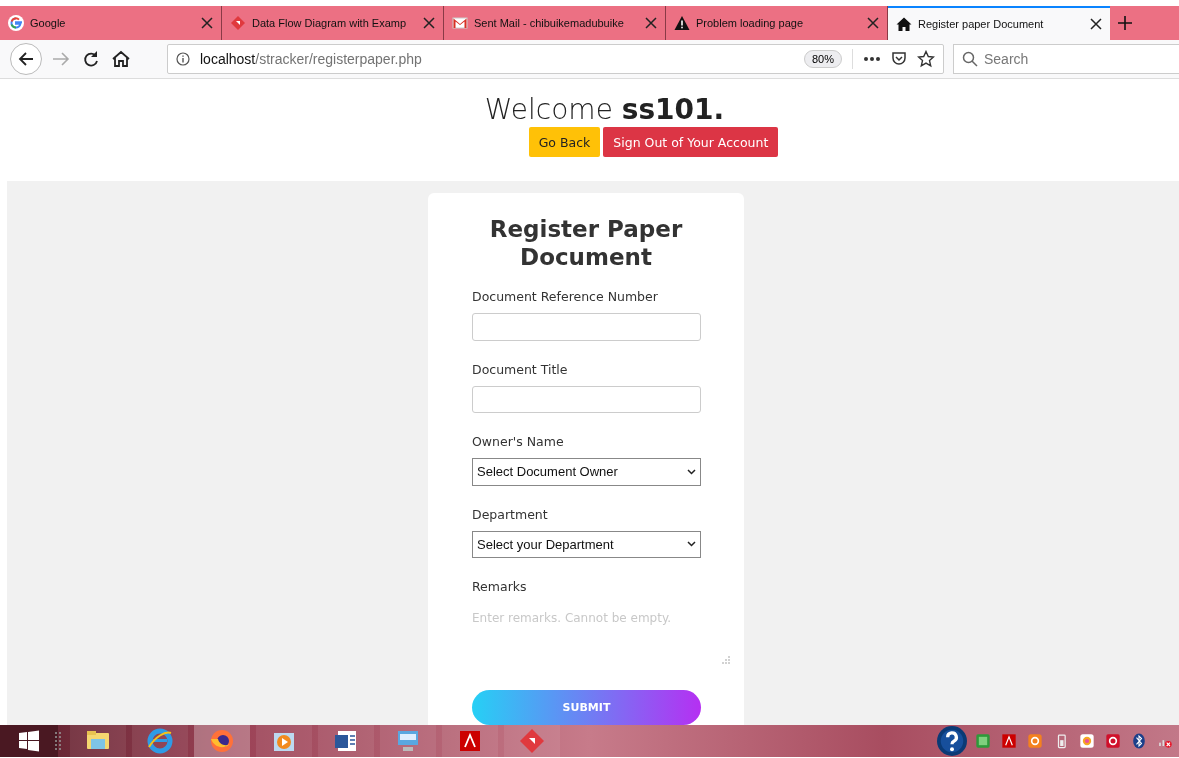 Image resolution: width=1179 pixels, height=758 pixels. I want to click on windows-icon, so click(29, 741).